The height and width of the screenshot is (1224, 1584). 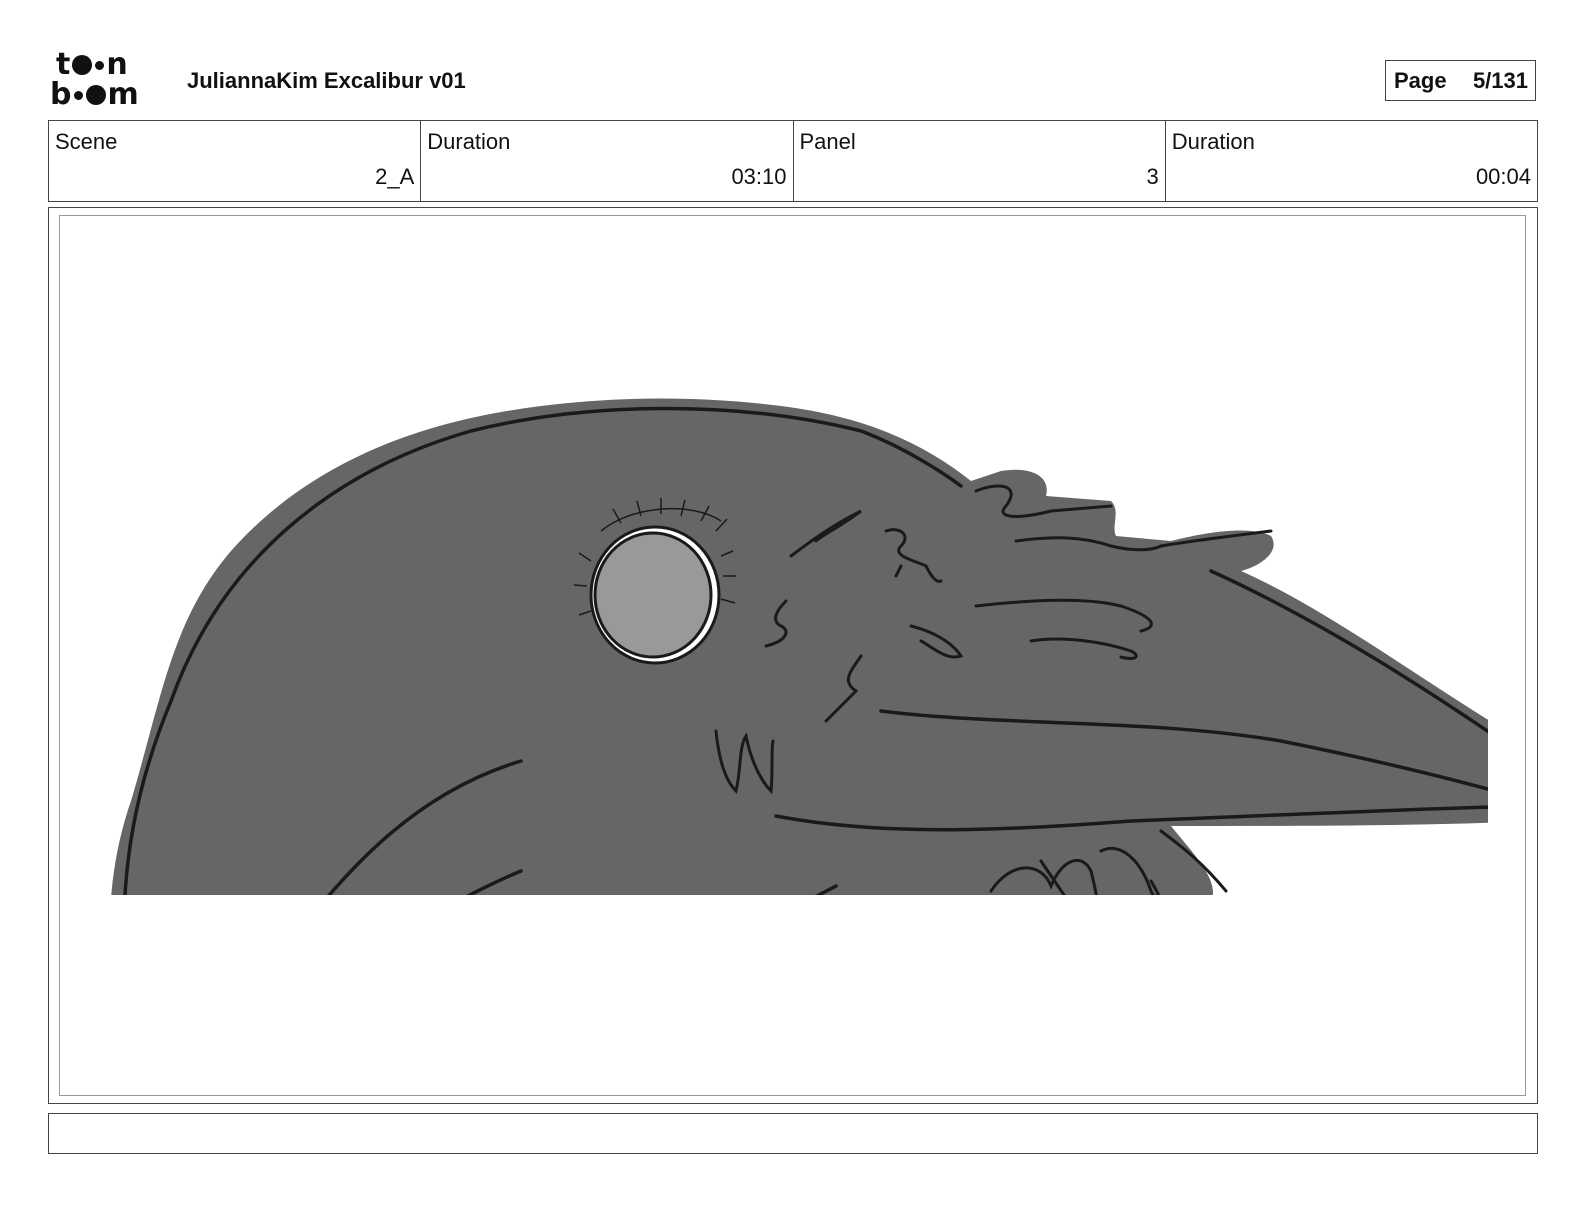 I want to click on scene-duration-cell: Duration 03:10, so click(x=607, y=161).